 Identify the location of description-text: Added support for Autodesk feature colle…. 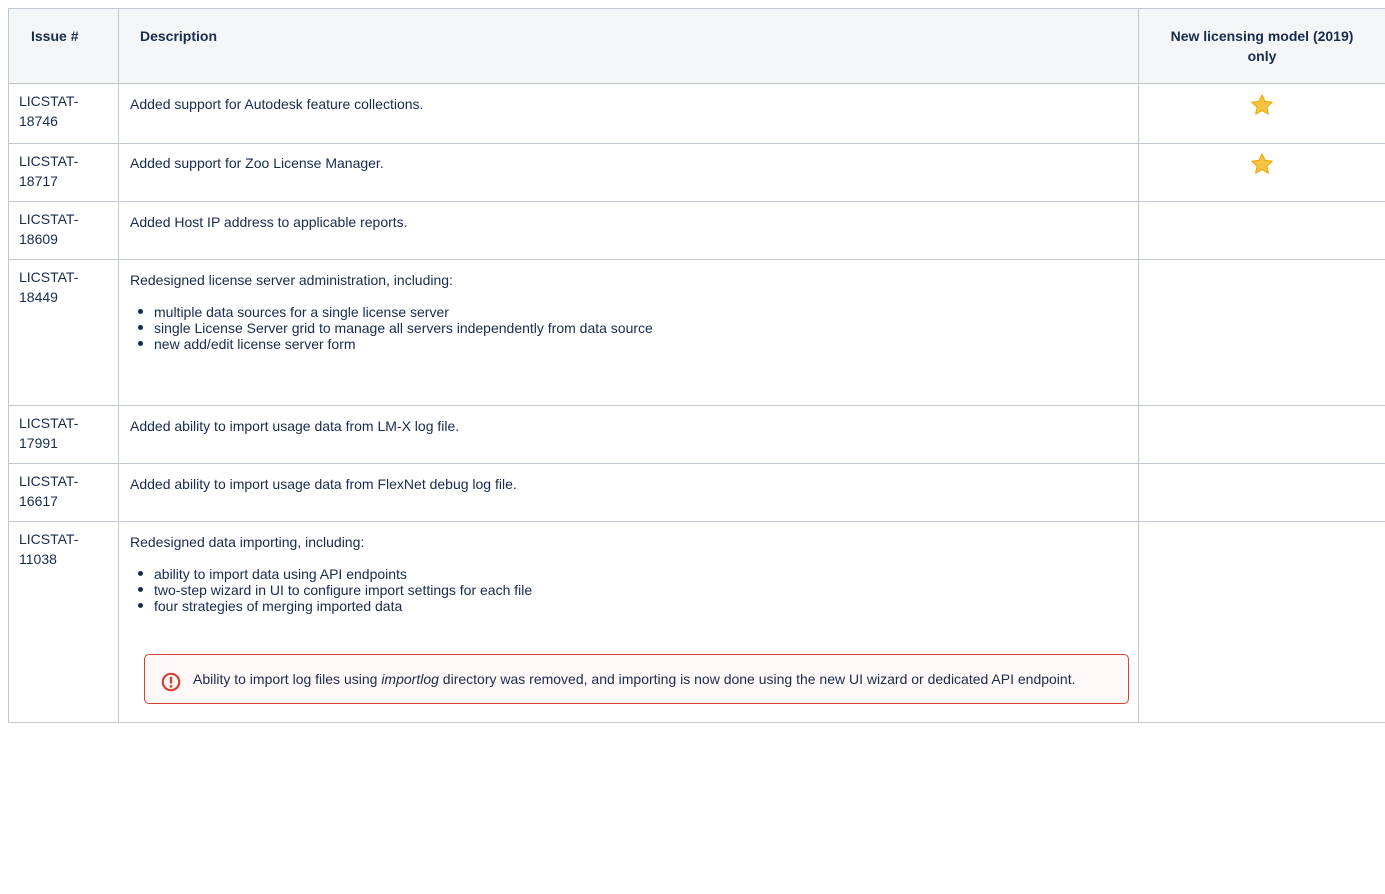
(277, 104).